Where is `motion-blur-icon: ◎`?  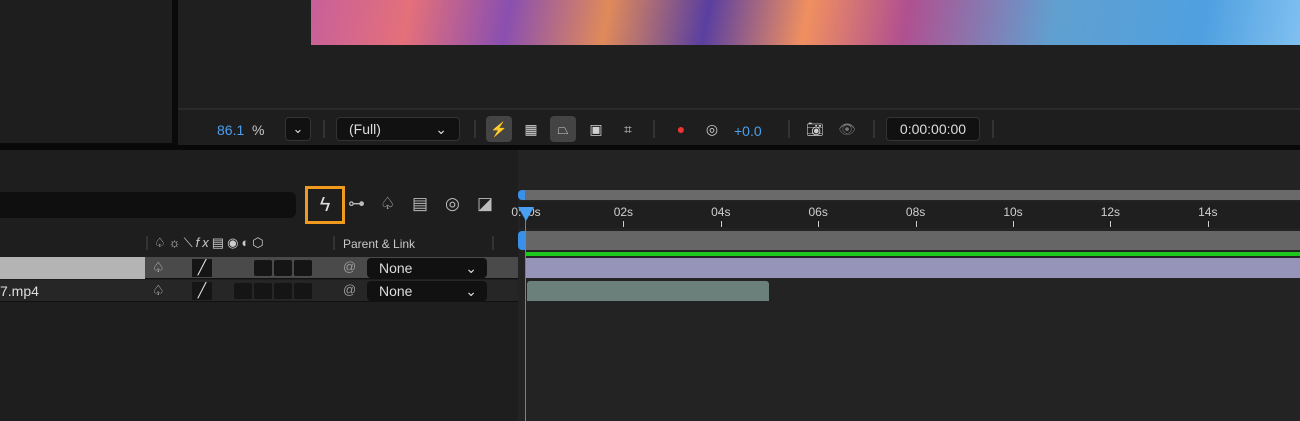 motion-blur-icon: ◎ is located at coordinates (452, 203).